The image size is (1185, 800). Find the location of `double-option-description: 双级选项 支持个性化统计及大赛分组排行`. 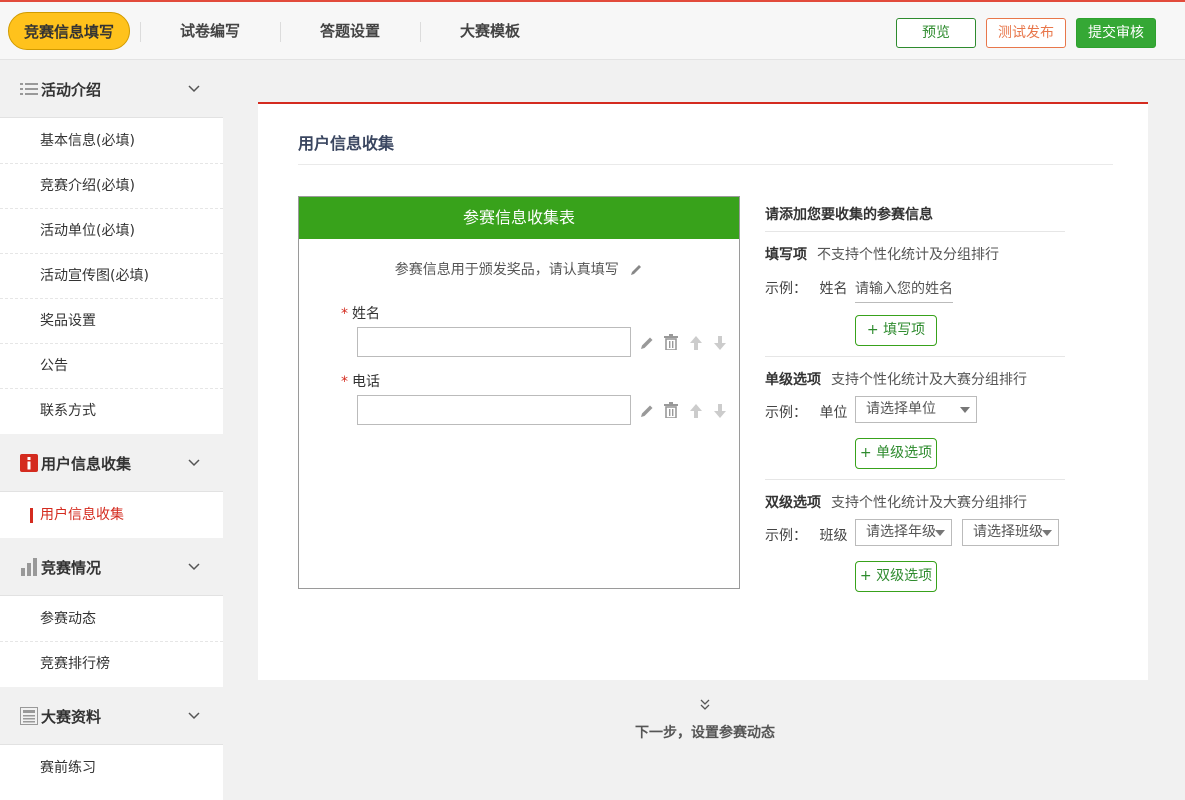

double-option-description: 双级选项 支持个性化统计及大赛分组排行 is located at coordinates (896, 502).